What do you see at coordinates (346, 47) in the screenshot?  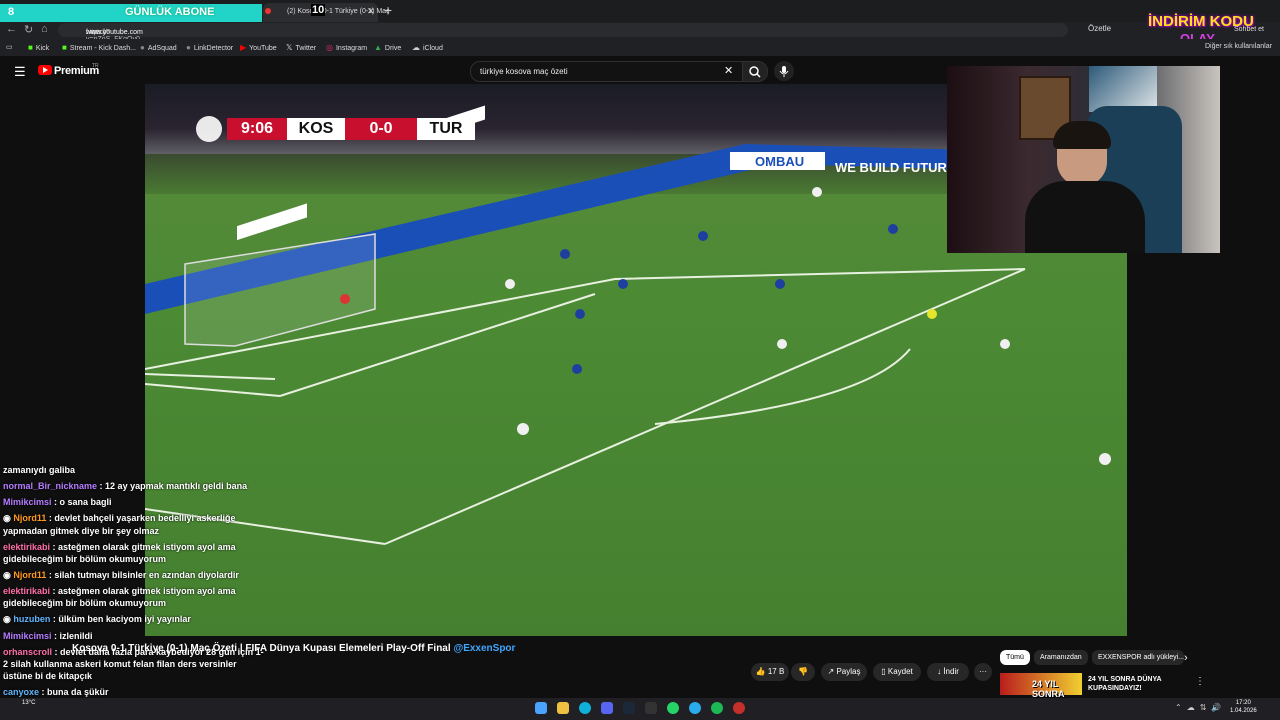 I see `bookmark-instagram: ◎ Instagram` at bounding box center [346, 47].